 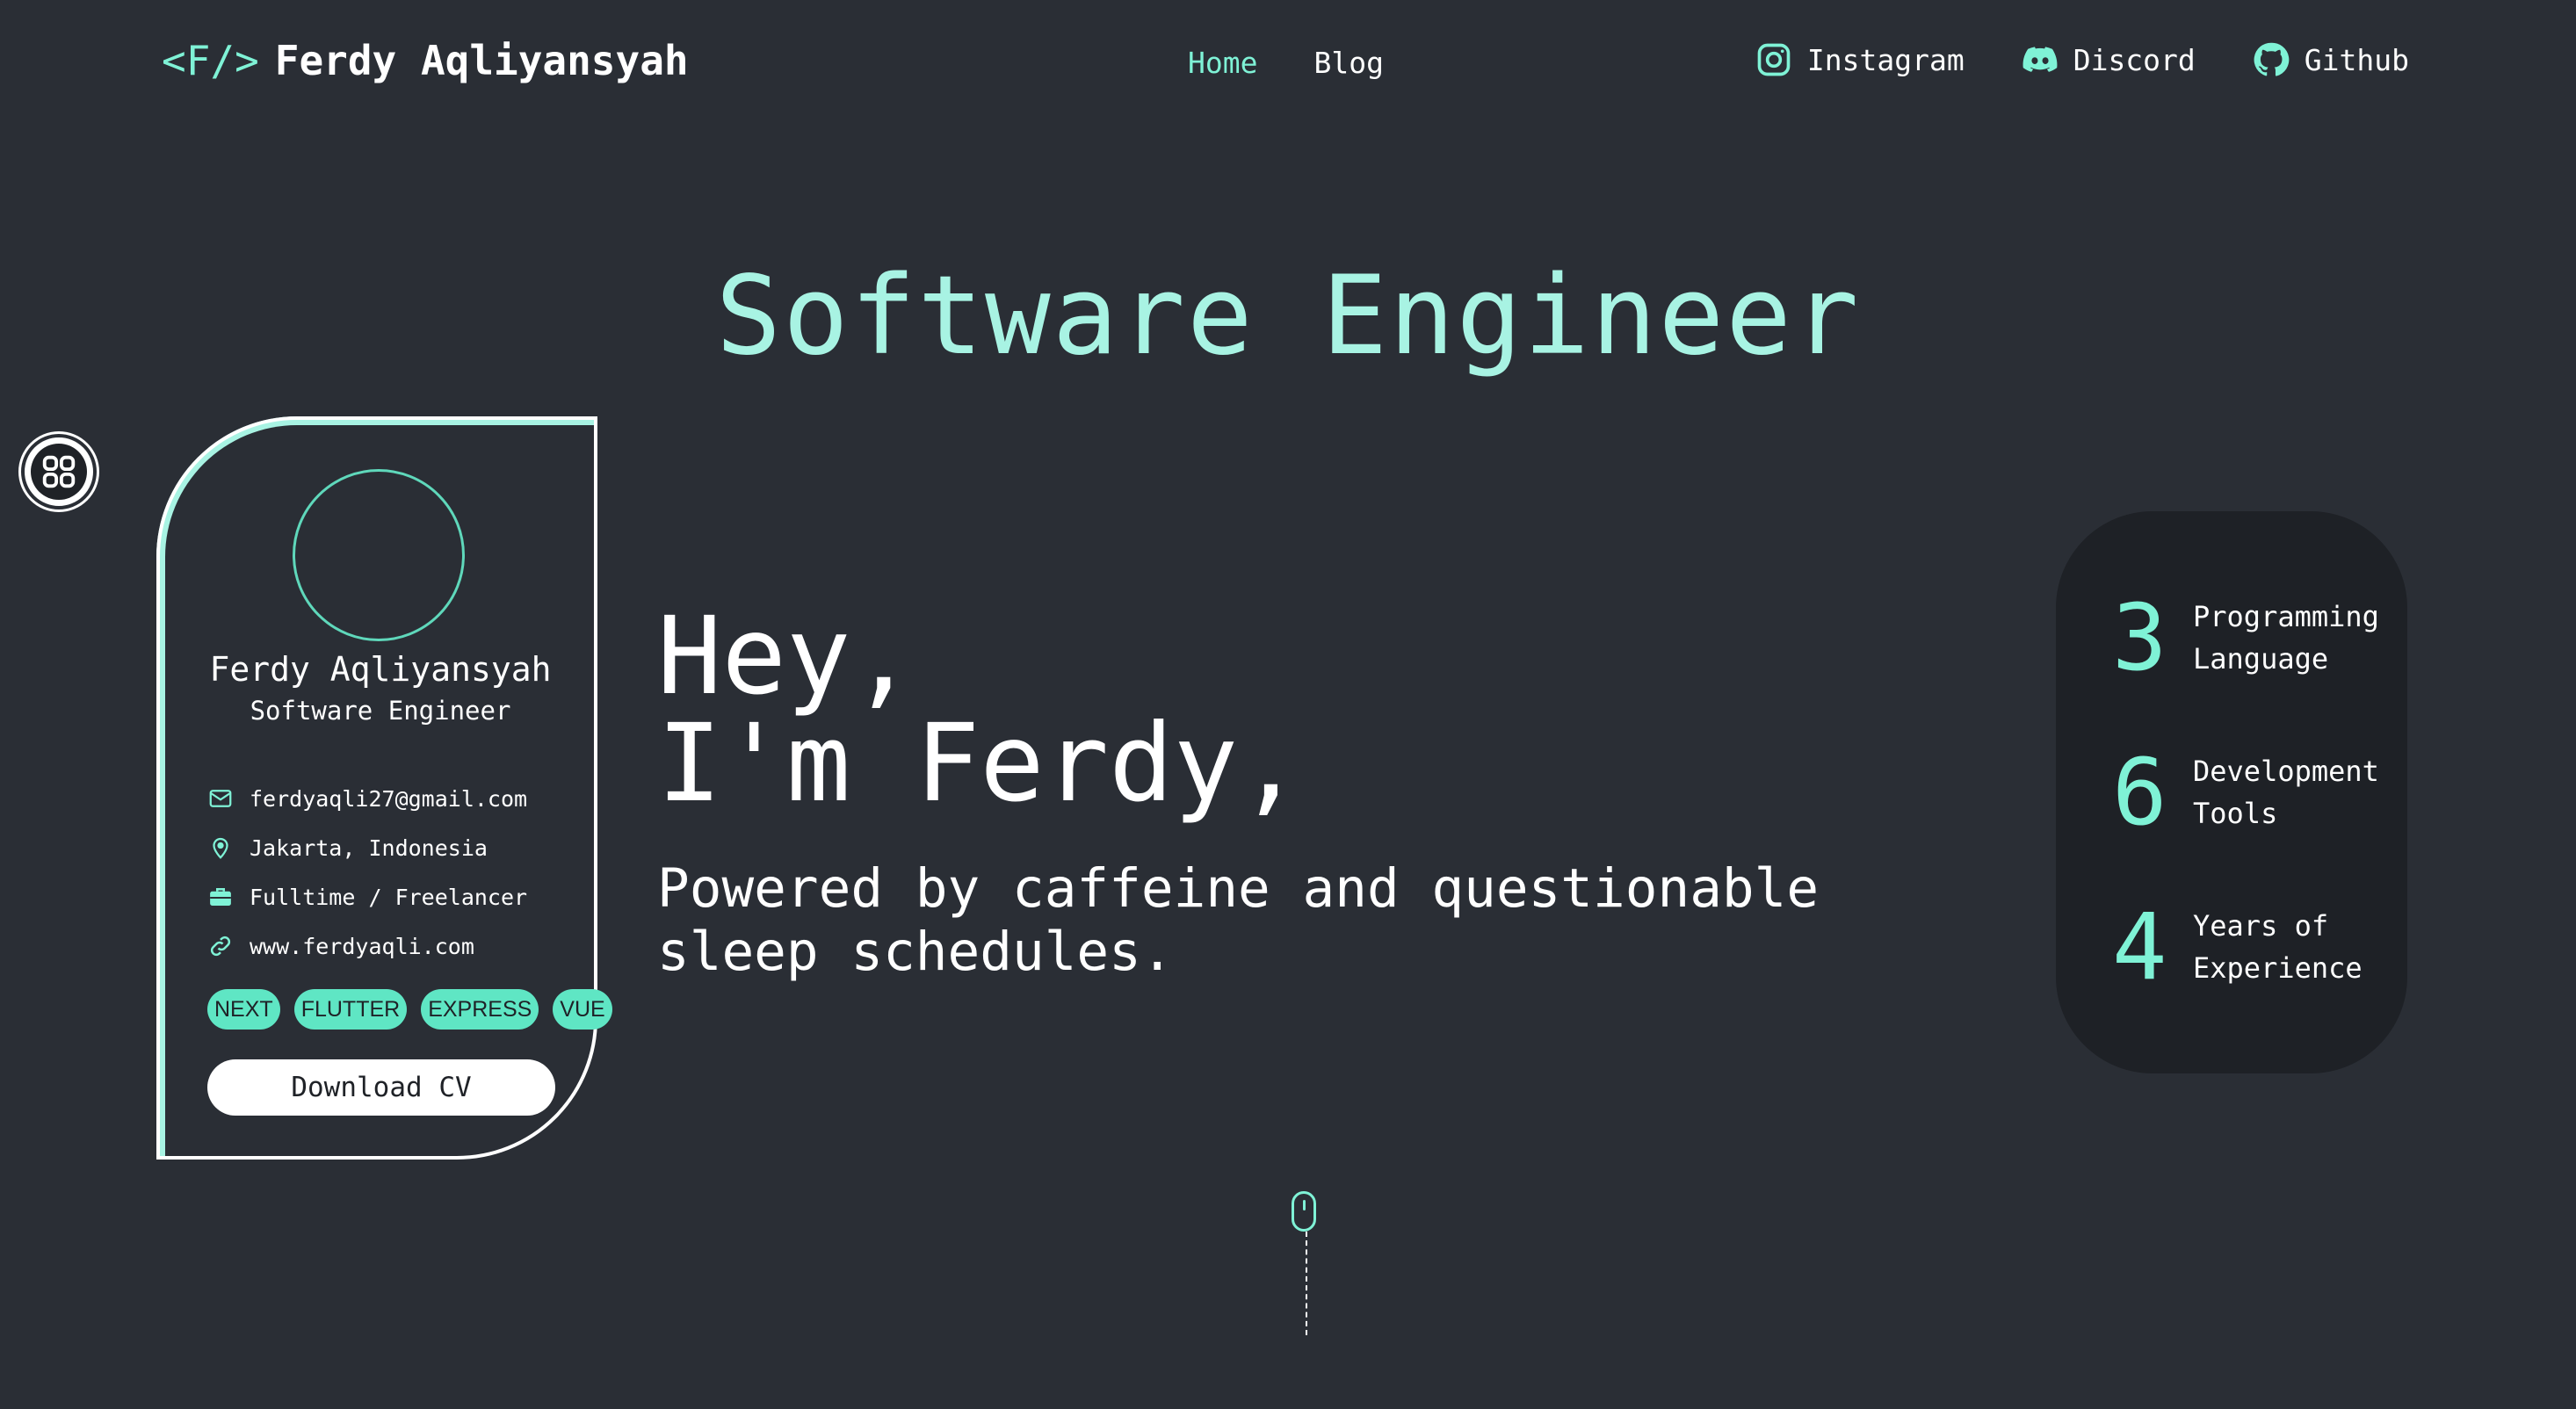 I want to click on profile-website: www.ferdyaqli.com, so click(x=340, y=946).